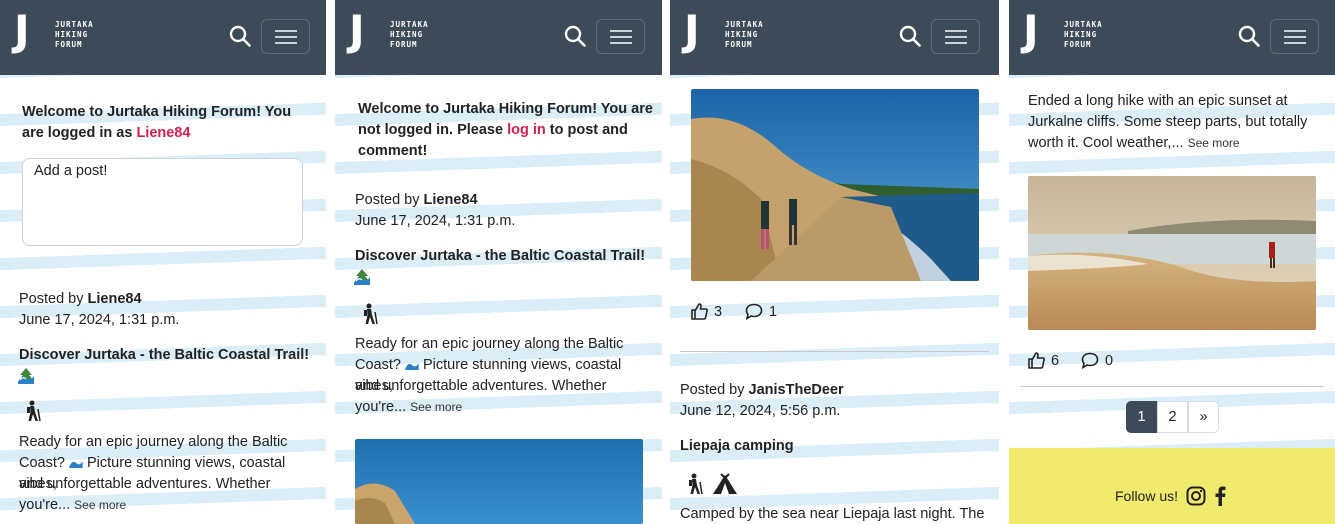  Describe the element at coordinates (393, 151) in the screenshot. I see `welcome-message-line: comment!` at that location.